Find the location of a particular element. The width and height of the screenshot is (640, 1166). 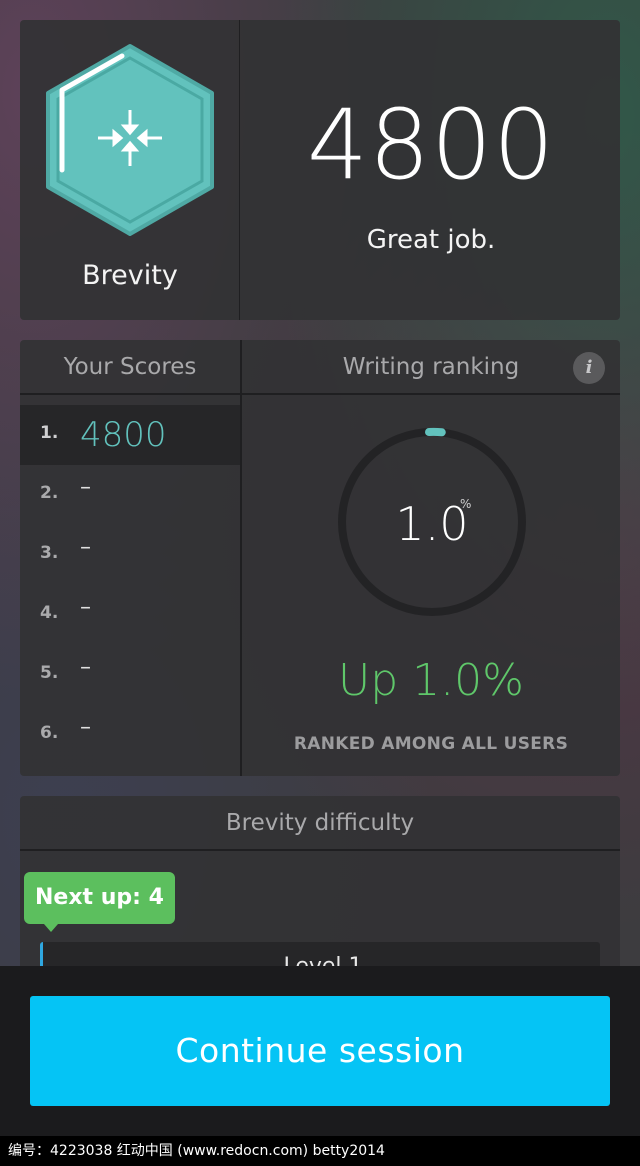

score-row-4: 4. – is located at coordinates (130, 615).